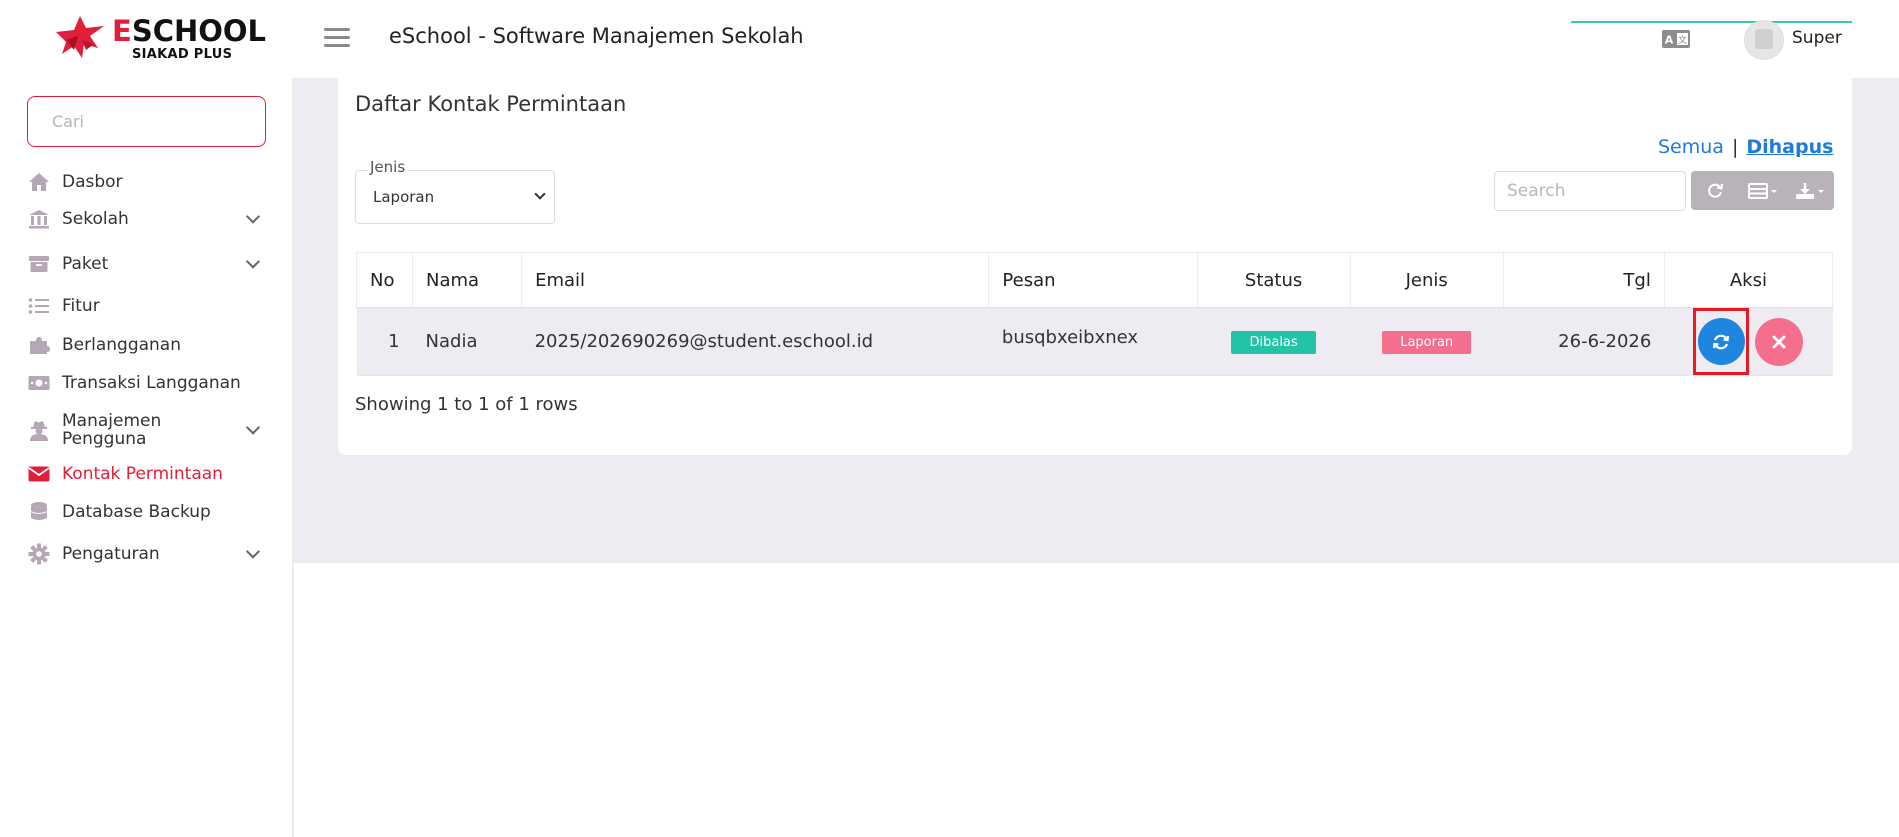 This screenshot has width=1899, height=837. Describe the element at coordinates (39, 345) in the screenshot. I see `puzzle-icon` at that location.